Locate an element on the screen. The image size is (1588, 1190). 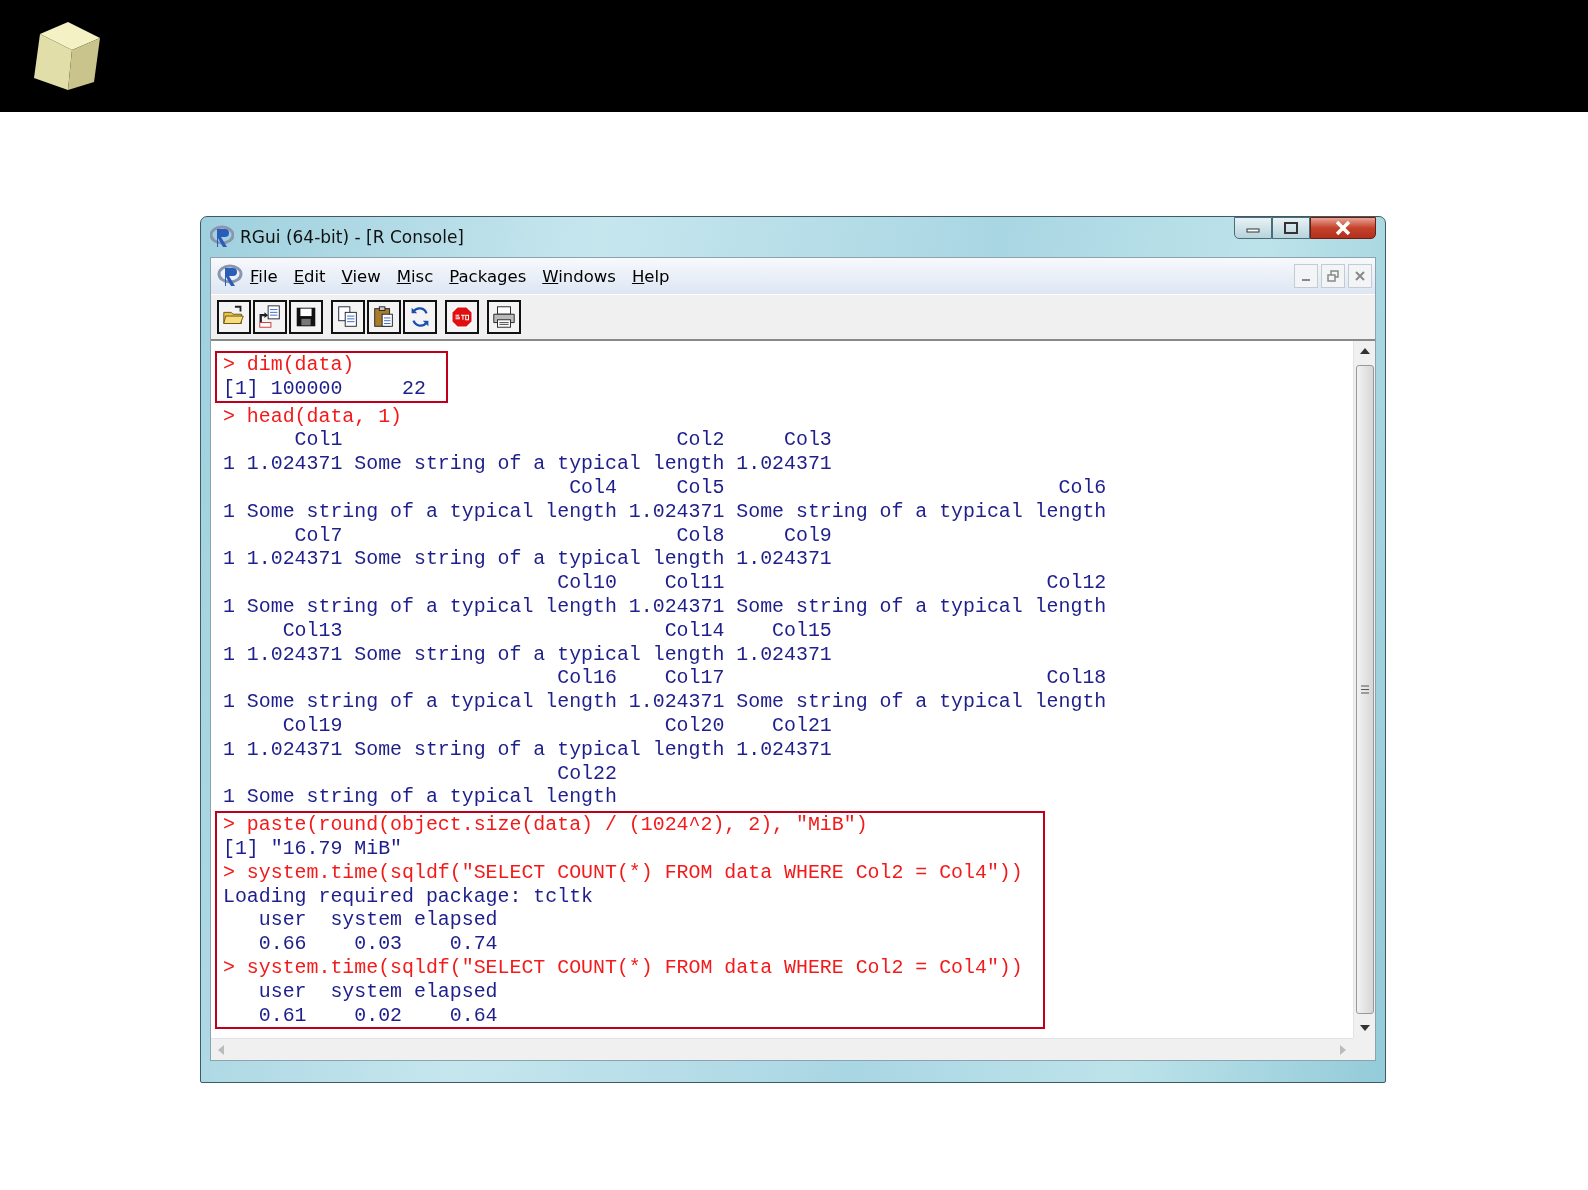
stop-sign-icon is located at coordinates (462, 317).